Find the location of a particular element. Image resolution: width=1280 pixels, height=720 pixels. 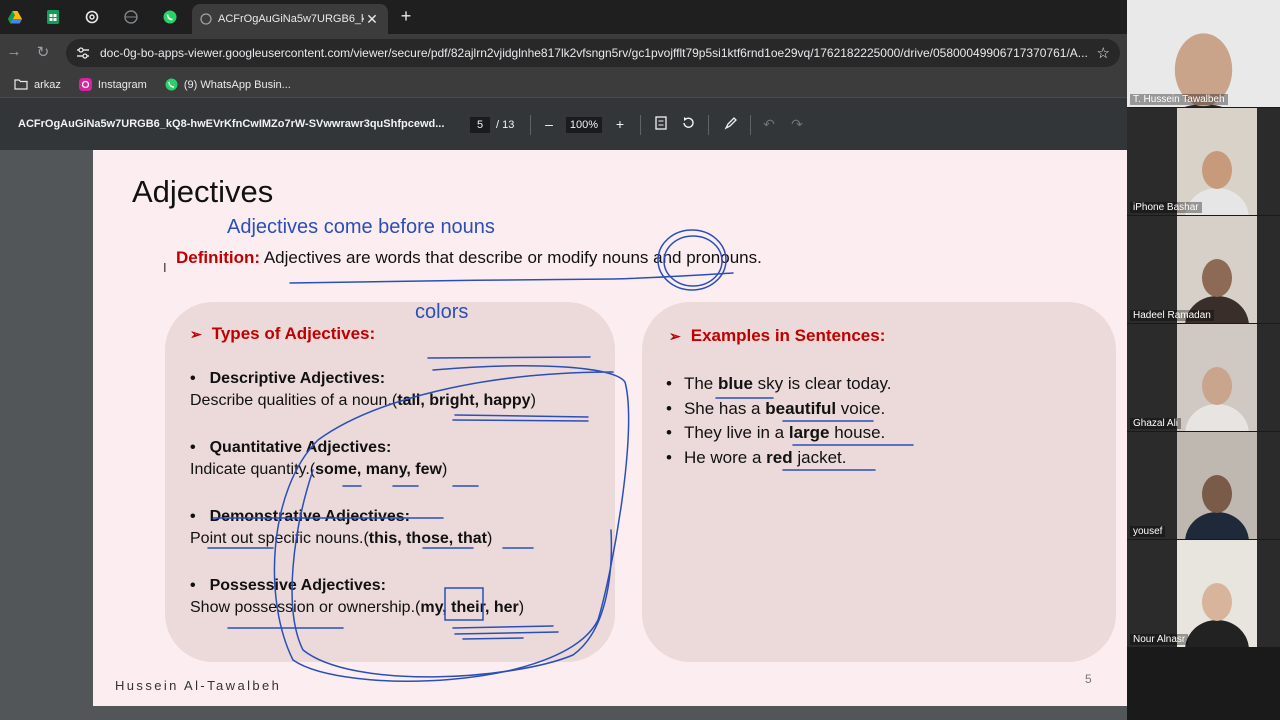

participant-name: Hadeel Ramadan is located at coordinates (1172, 315).